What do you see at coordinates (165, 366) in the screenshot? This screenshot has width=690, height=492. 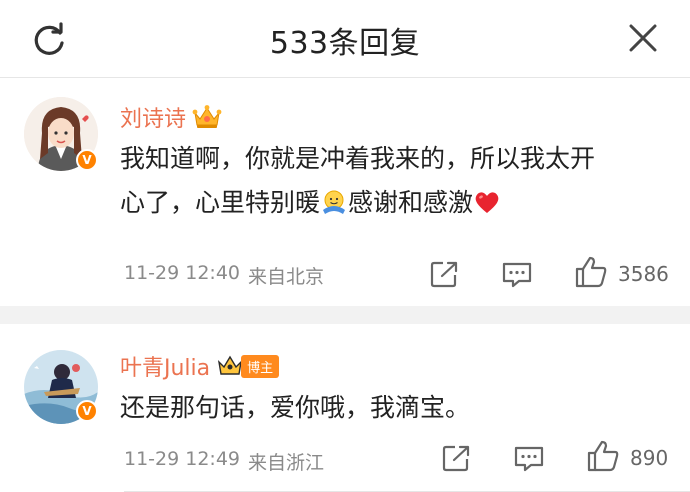 I see `comment-author-name: 叶青Julia` at bounding box center [165, 366].